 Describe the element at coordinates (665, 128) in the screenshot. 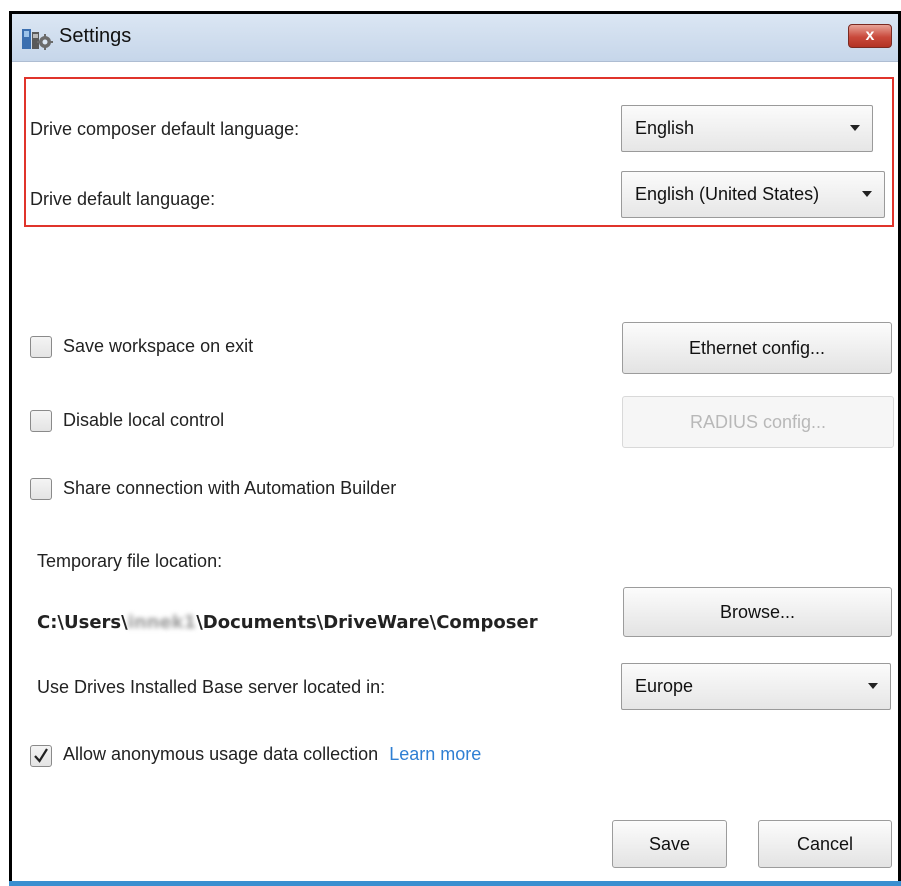

I see `composer-language-value: English` at that location.